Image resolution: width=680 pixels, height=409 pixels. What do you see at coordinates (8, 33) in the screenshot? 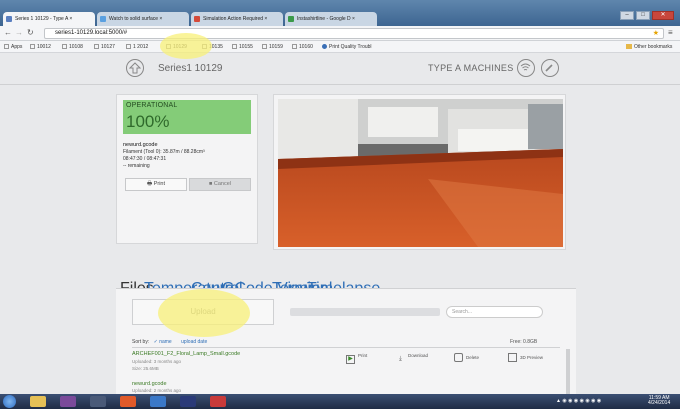
I see `back-icon: ←` at bounding box center [8, 33].